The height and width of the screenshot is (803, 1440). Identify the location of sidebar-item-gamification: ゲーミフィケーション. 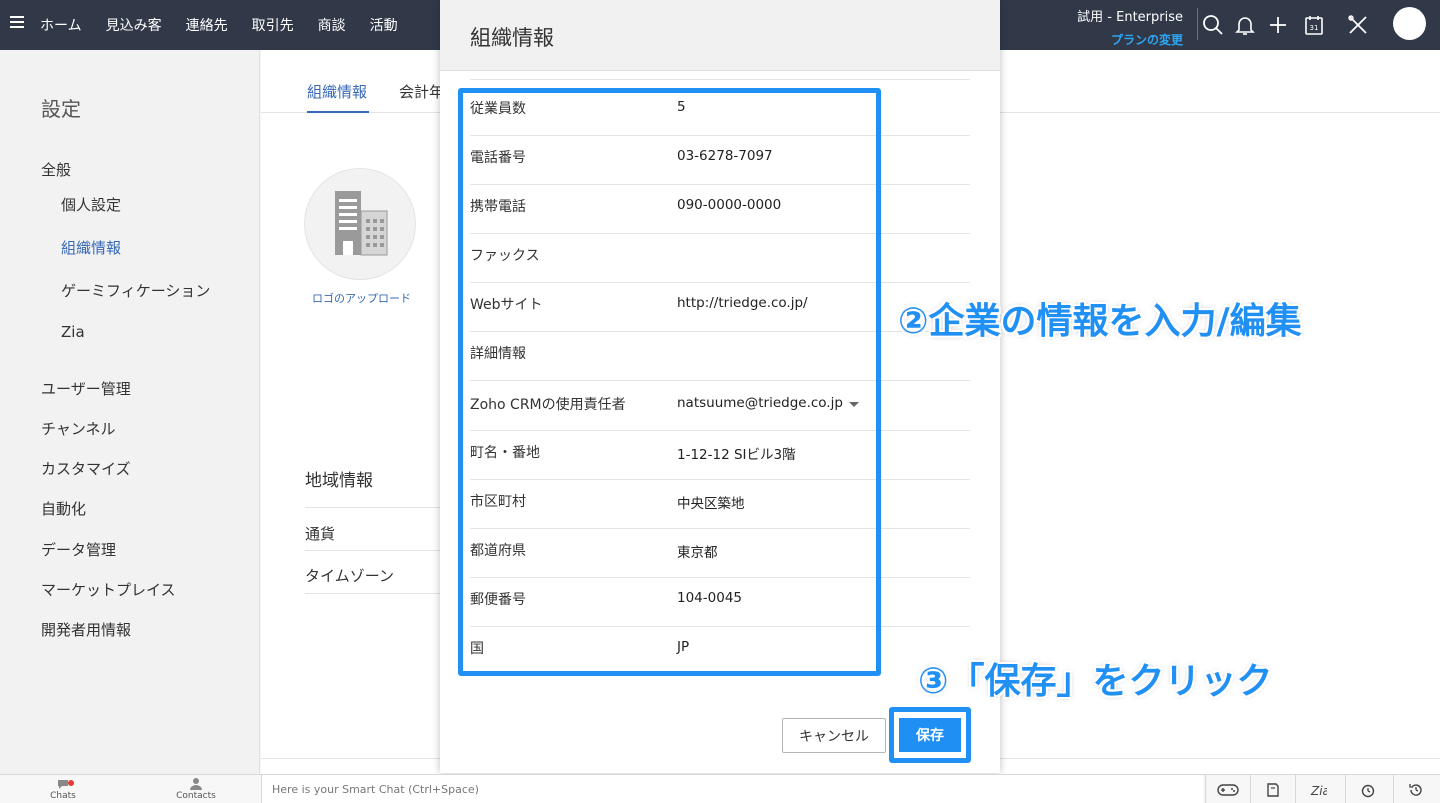
(135, 290).